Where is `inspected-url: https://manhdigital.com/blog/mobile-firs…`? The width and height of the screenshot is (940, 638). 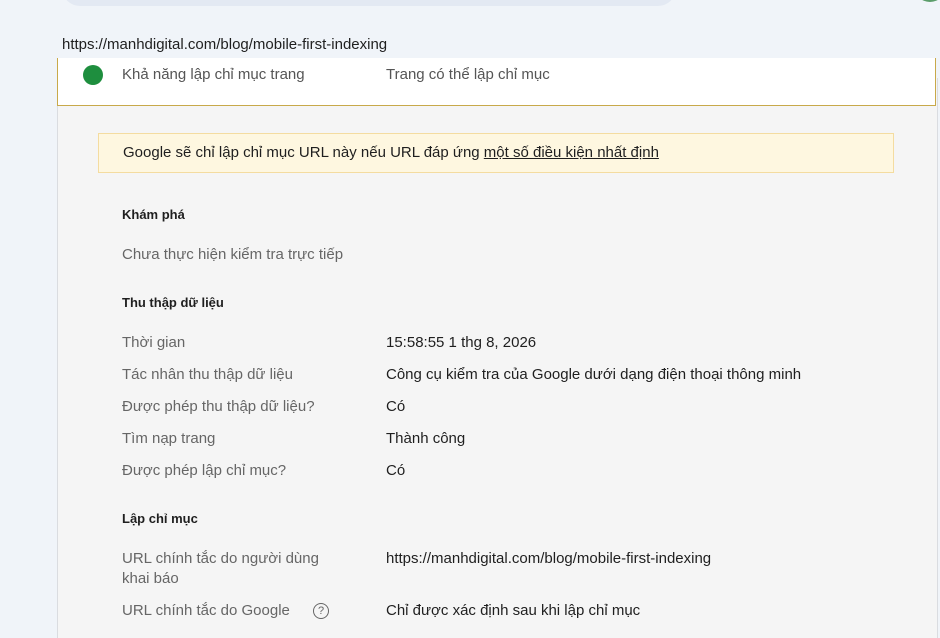 inspected-url: https://manhdigital.com/blog/mobile-firs… is located at coordinates (225, 44).